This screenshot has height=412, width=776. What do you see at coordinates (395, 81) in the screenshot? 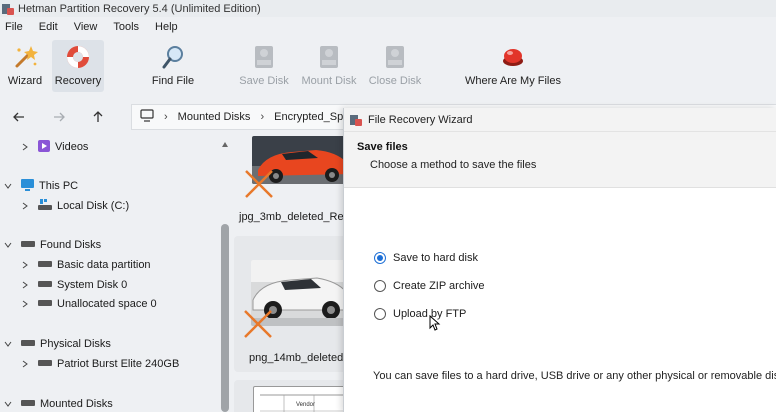
I see `close-disk-label: Close Disk` at bounding box center [395, 81].